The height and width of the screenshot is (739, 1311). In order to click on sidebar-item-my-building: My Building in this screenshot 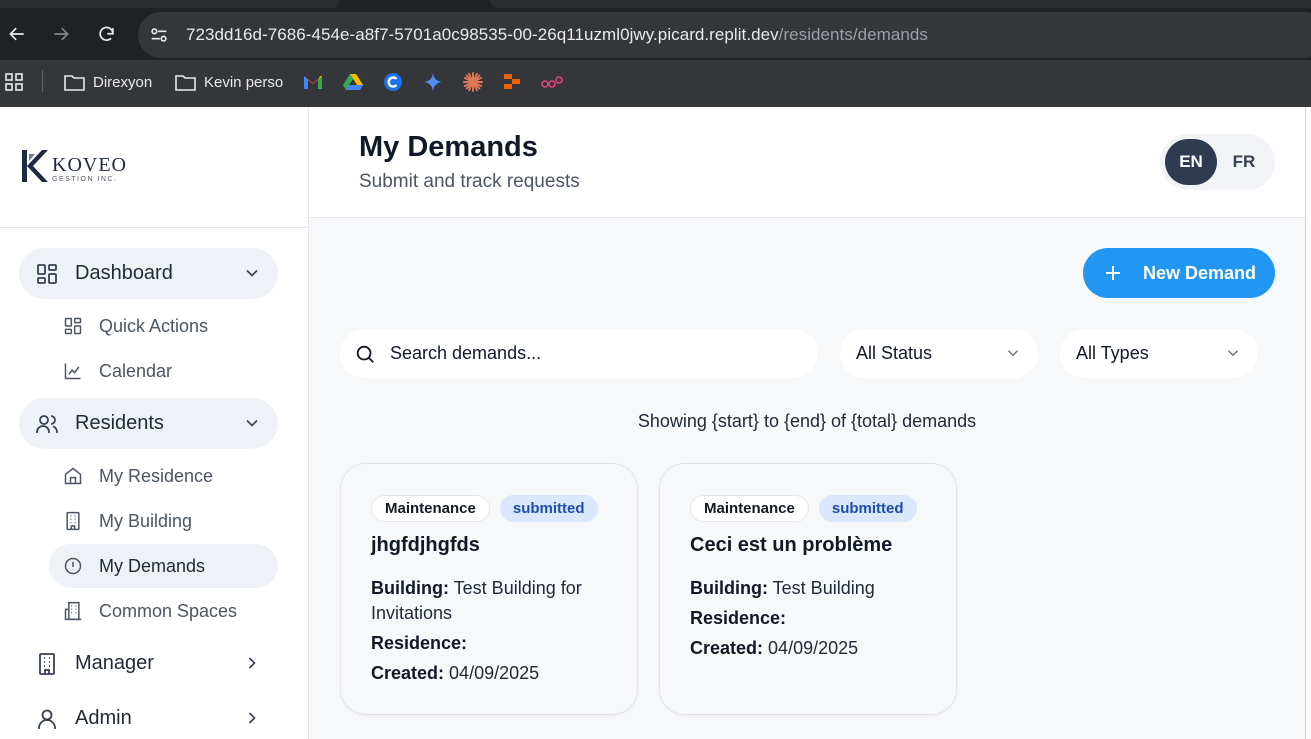, I will do `click(163, 521)`.